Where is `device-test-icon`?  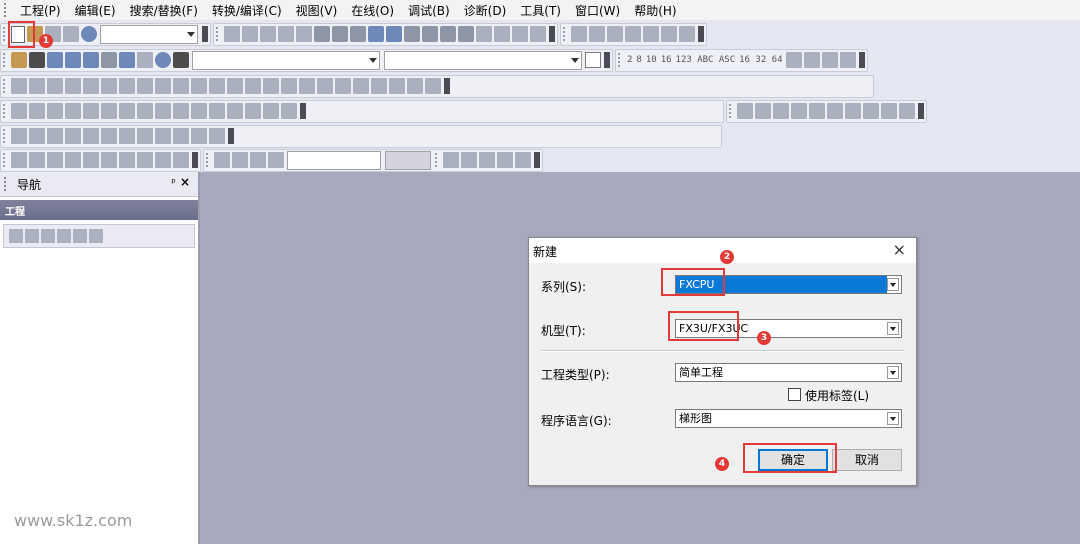
device-test-icon is located at coordinates (448, 34).